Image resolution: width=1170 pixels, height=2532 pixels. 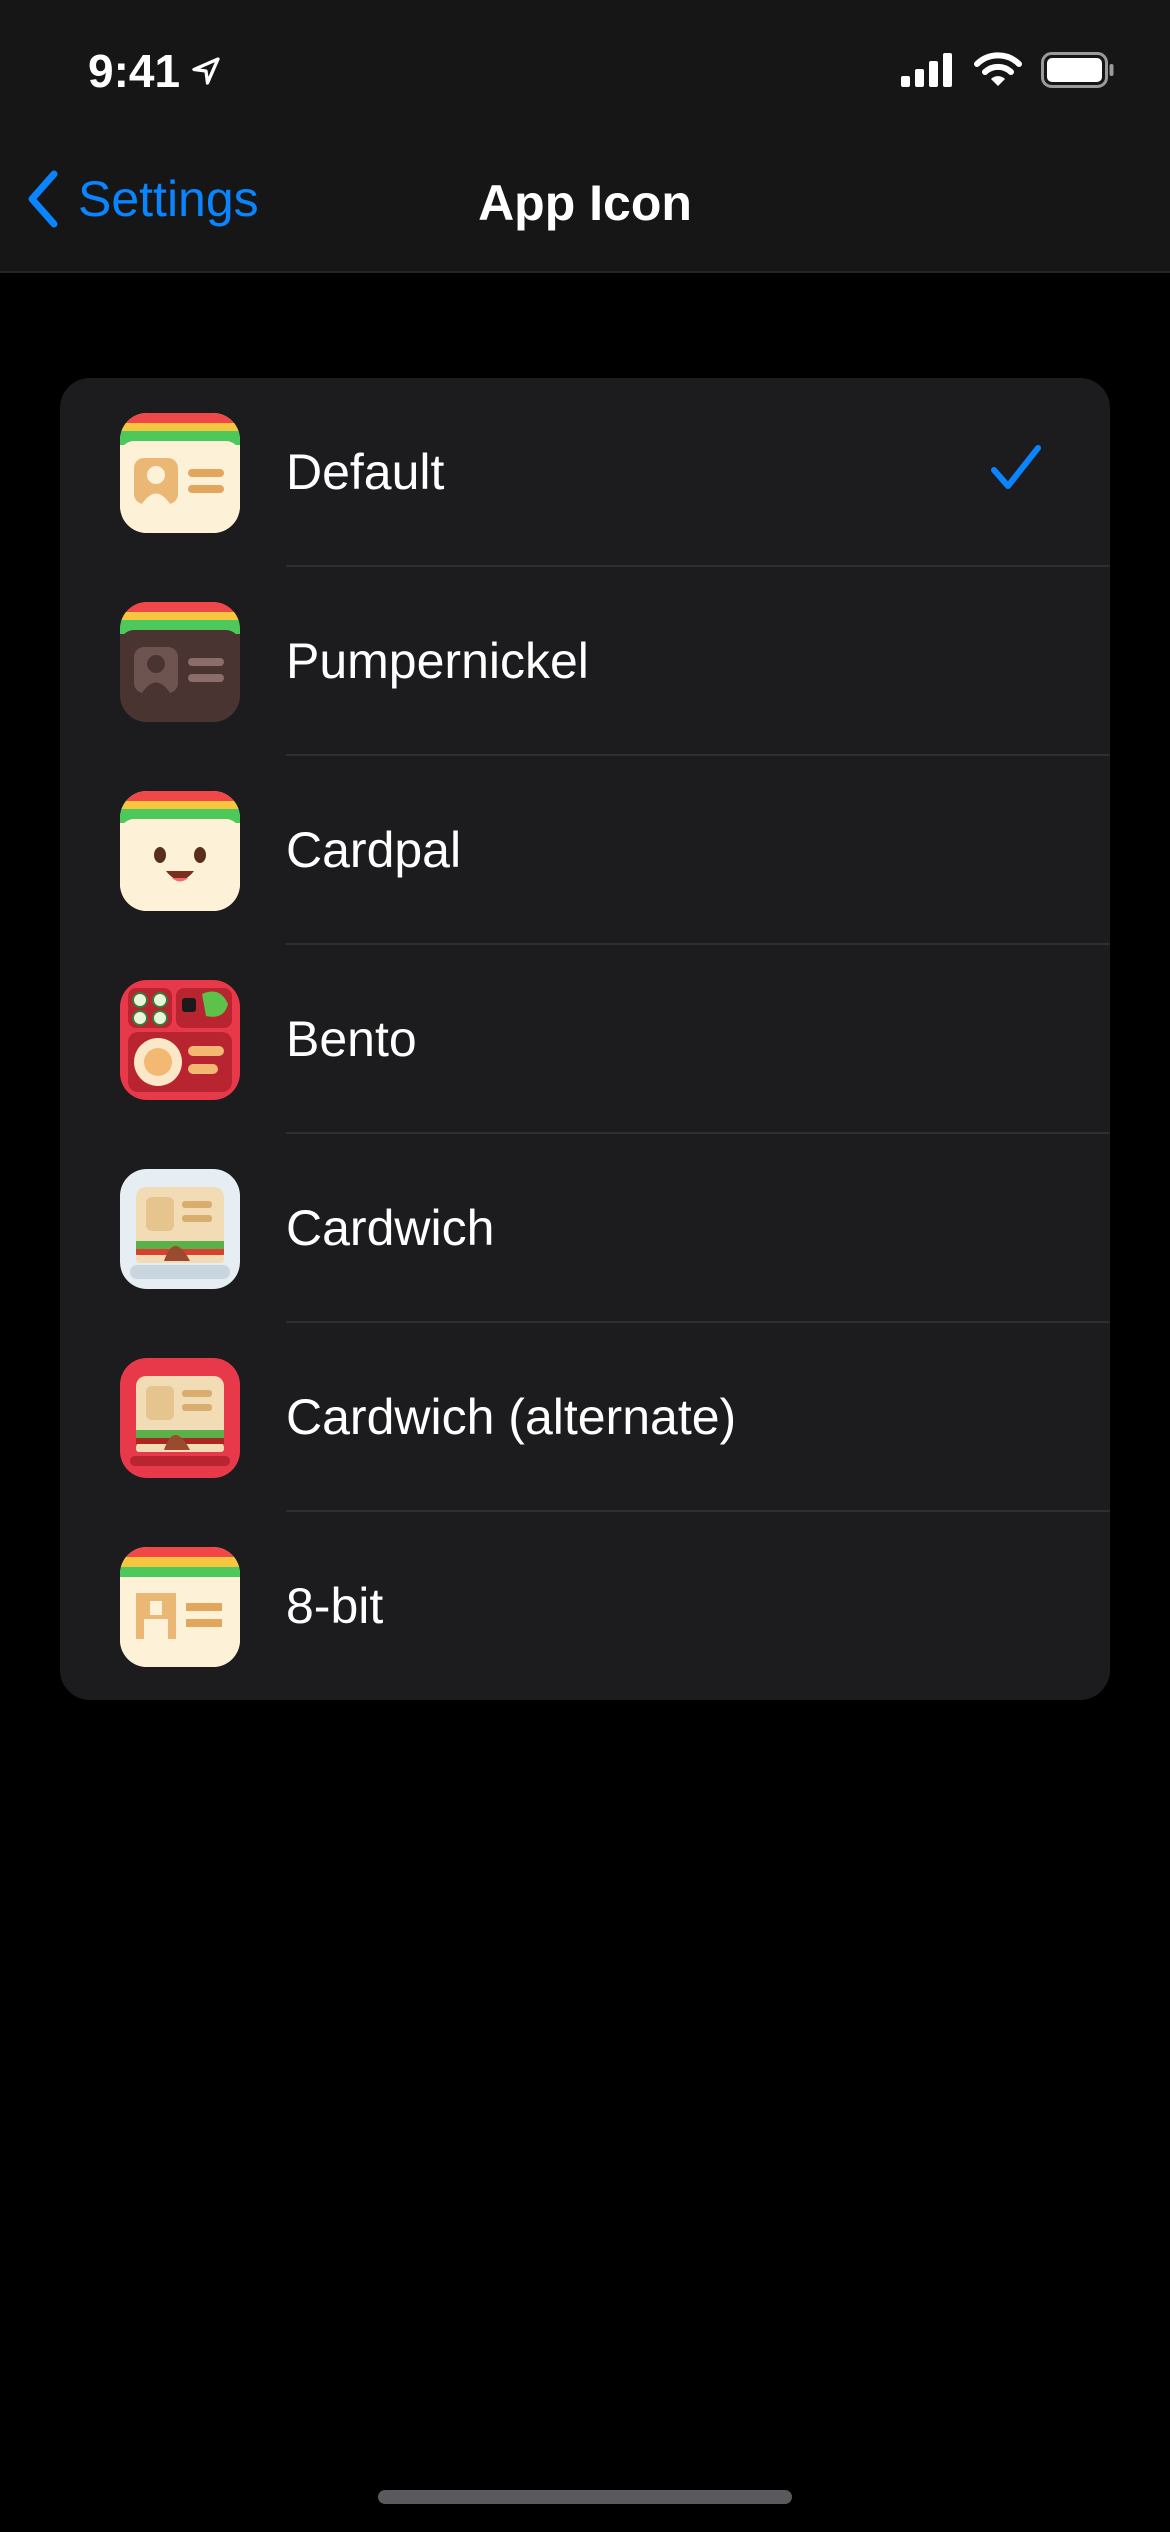 What do you see at coordinates (180, 1229) in the screenshot?
I see `cardwich-app-icon` at bounding box center [180, 1229].